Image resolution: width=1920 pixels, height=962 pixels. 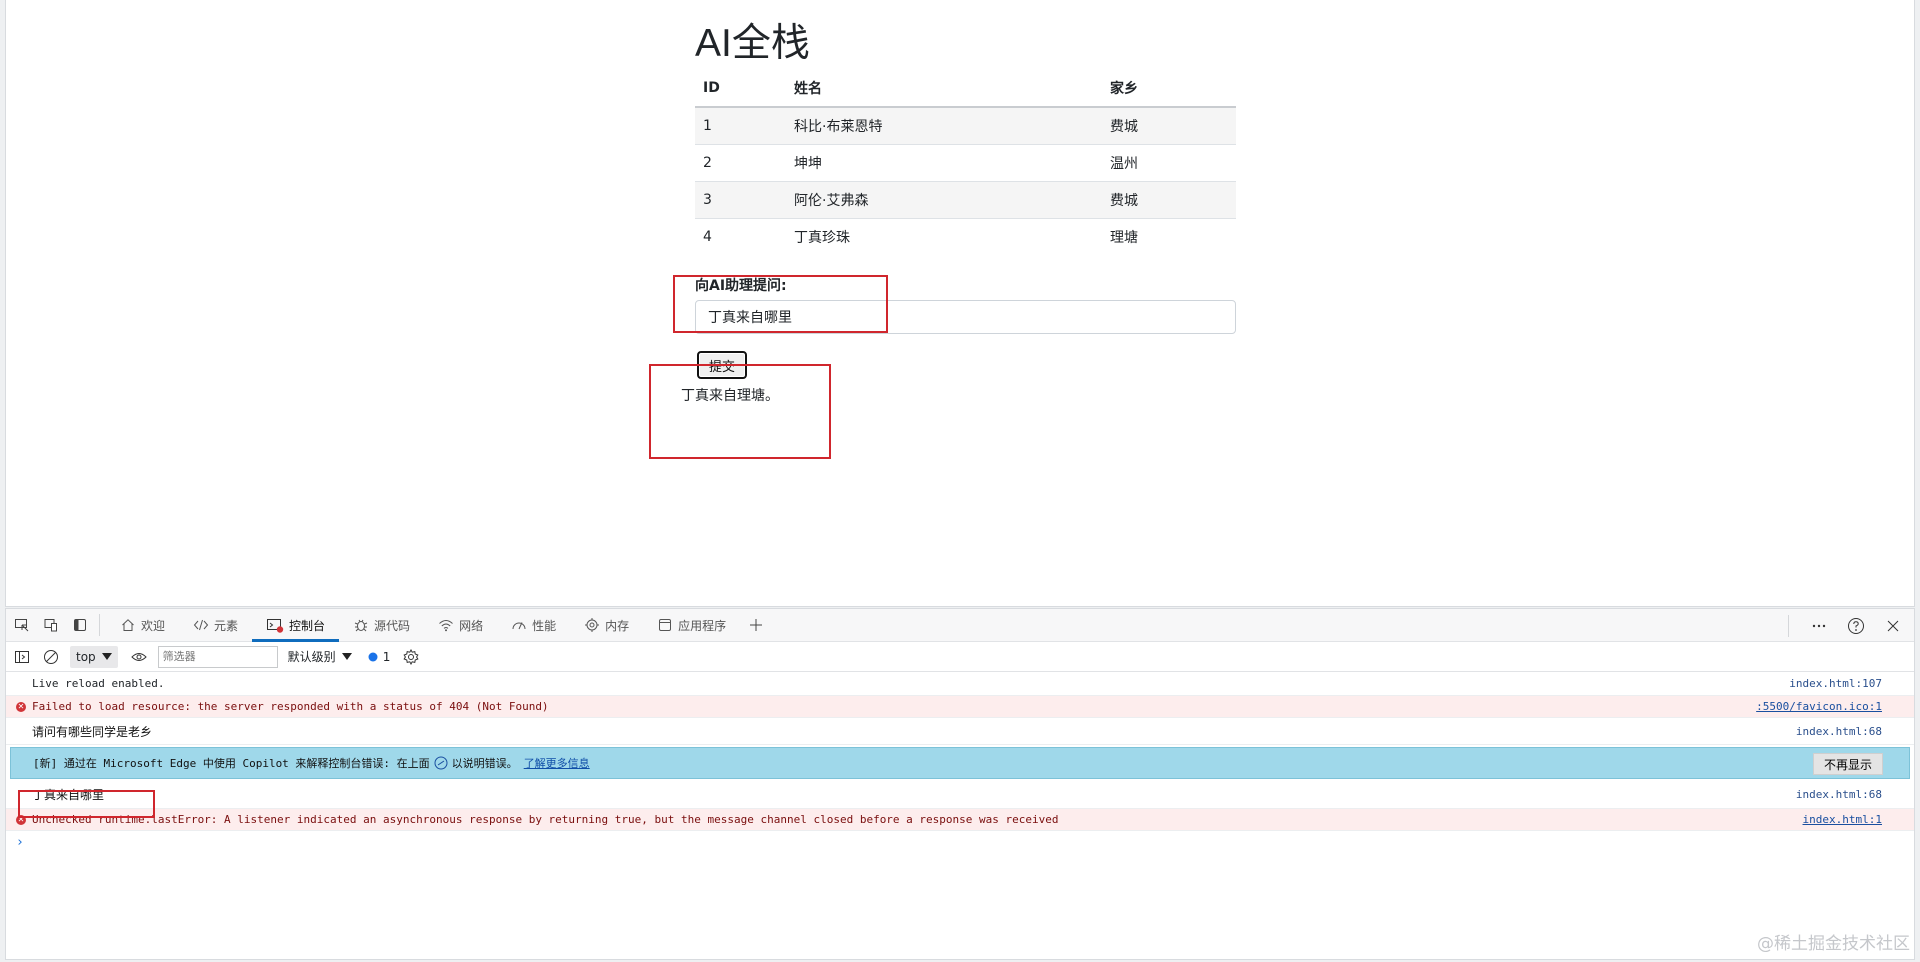 I want to click on bug-icon, so click(x=361, y=625).